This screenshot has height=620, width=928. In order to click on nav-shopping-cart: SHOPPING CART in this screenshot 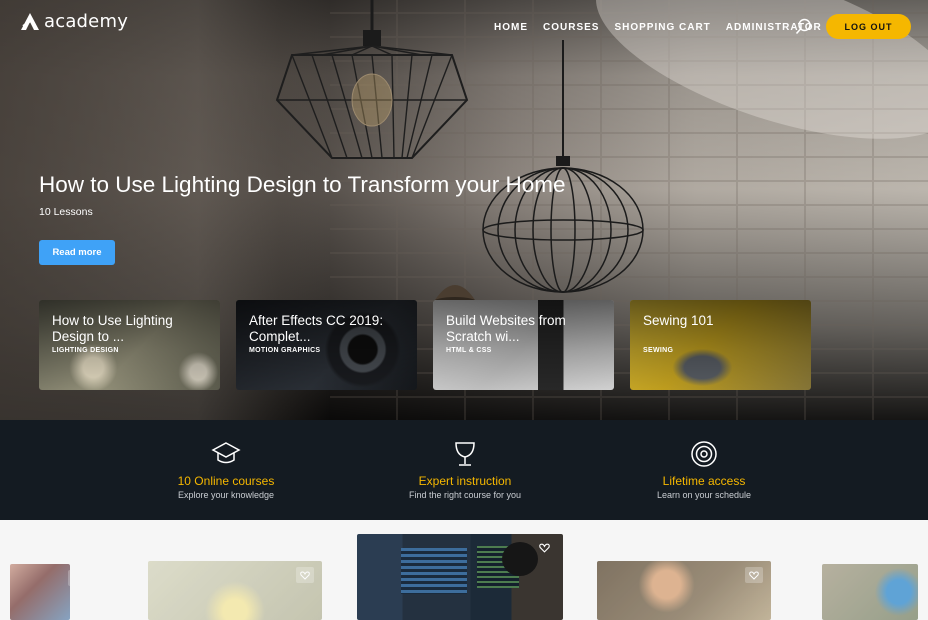, I will do `click(662, 27)`.